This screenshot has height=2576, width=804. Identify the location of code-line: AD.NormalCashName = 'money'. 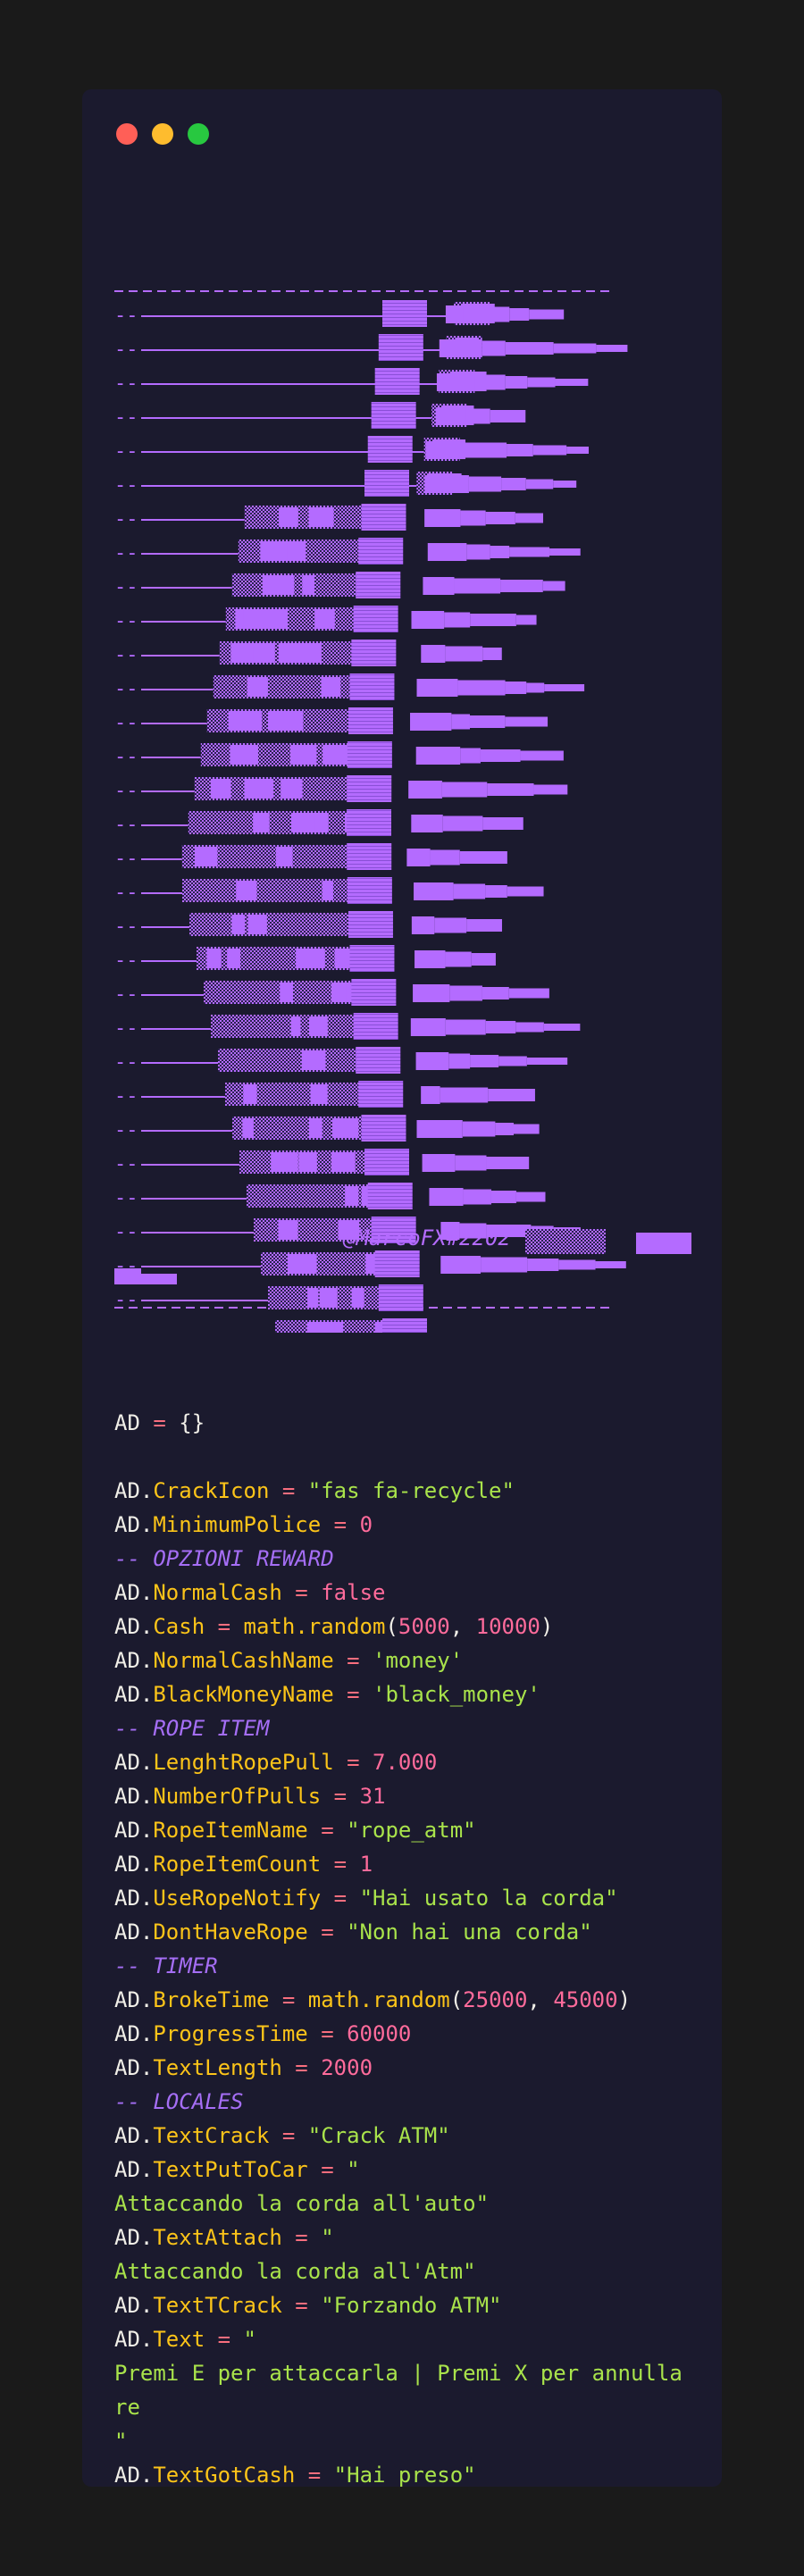
(404, 1660).